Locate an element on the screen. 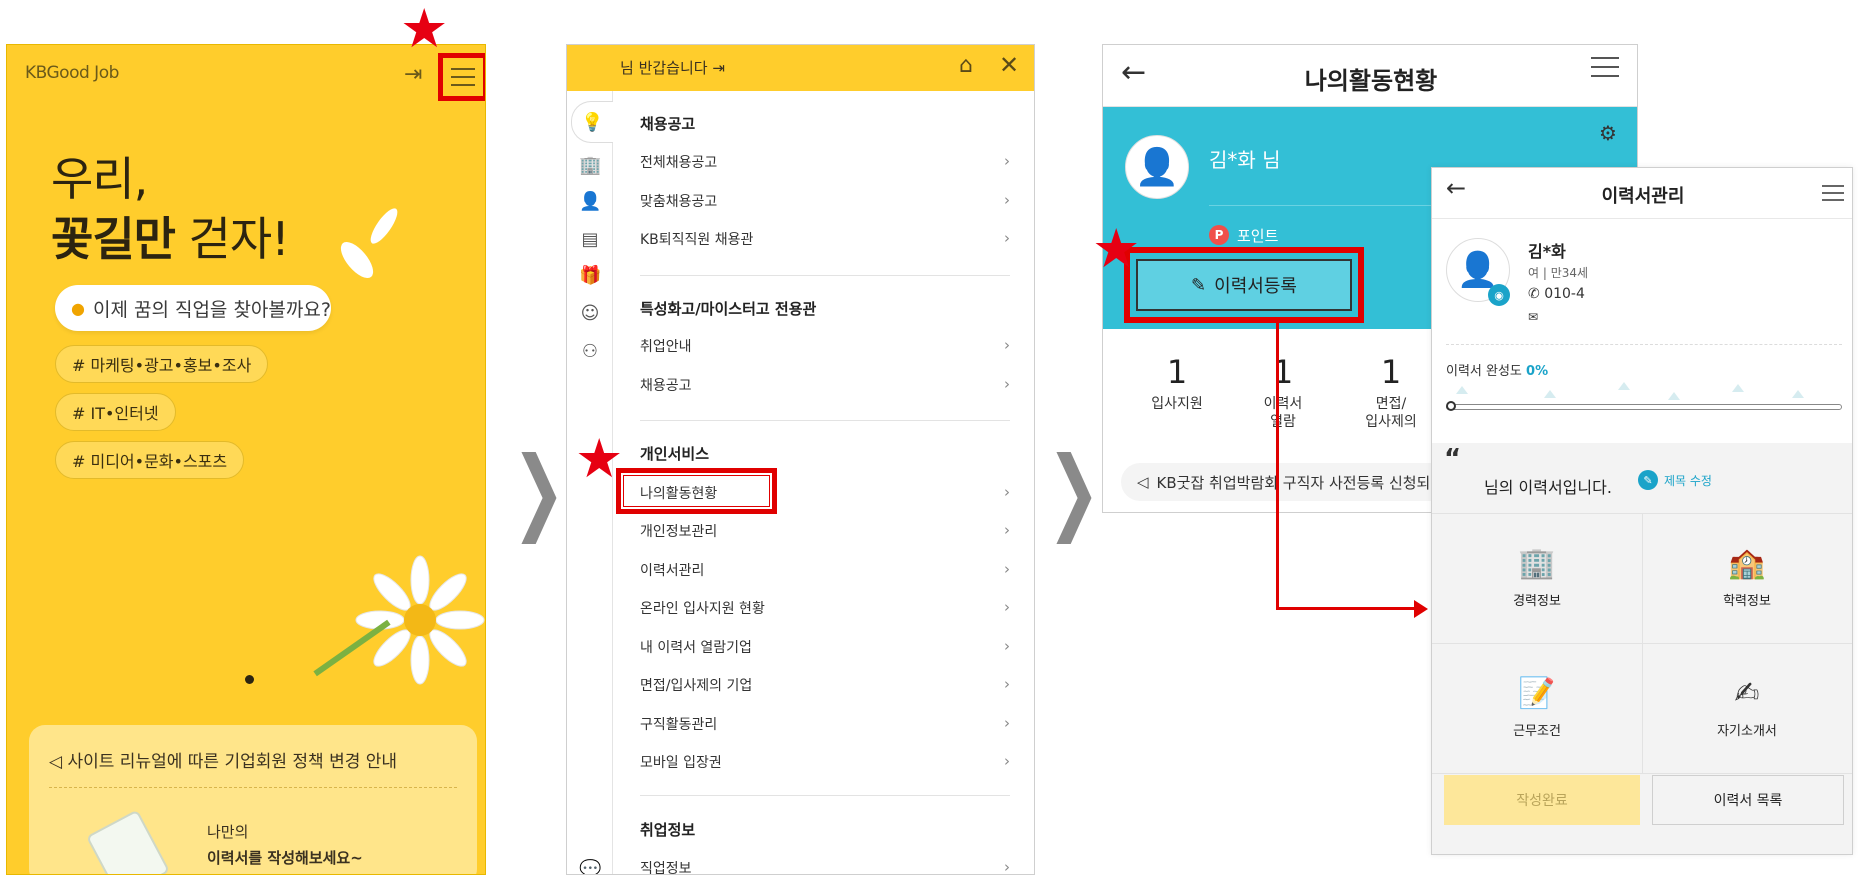 This screenshot has height=875, width=1858. header-divider is located at coordinates (1642, 218).